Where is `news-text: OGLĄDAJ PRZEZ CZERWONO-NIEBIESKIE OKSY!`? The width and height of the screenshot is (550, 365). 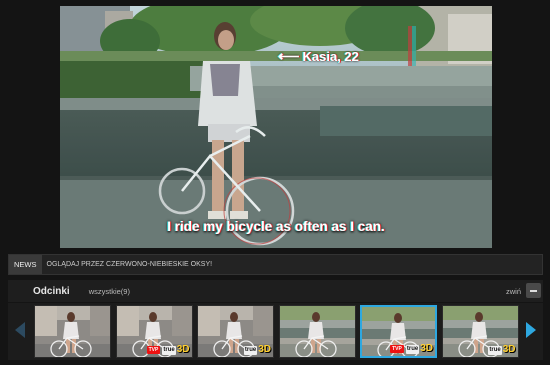 news-text: OGLĄDAJ PRZEZ CZERWONO-NIEBIESKIE OKSY! is located at coordinates (130, 264).